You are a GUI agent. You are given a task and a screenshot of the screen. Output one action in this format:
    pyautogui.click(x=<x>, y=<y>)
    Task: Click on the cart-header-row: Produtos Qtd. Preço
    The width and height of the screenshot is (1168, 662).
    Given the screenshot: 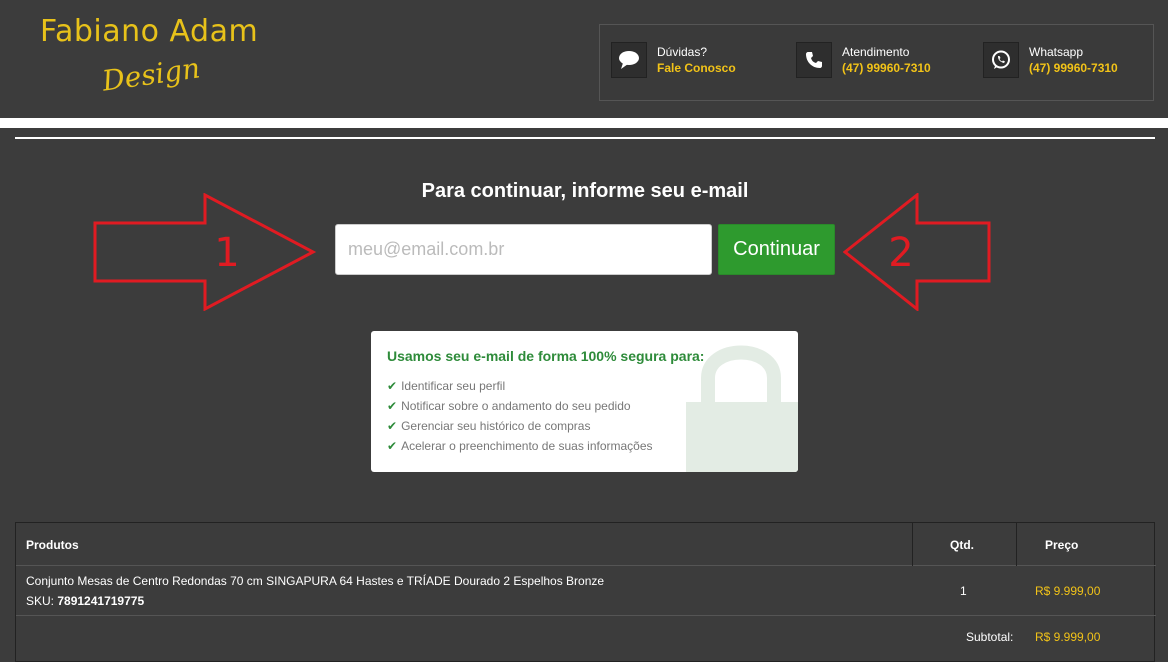 What is the action you would take?
    pyautogui.click(x=586, y=544)
    